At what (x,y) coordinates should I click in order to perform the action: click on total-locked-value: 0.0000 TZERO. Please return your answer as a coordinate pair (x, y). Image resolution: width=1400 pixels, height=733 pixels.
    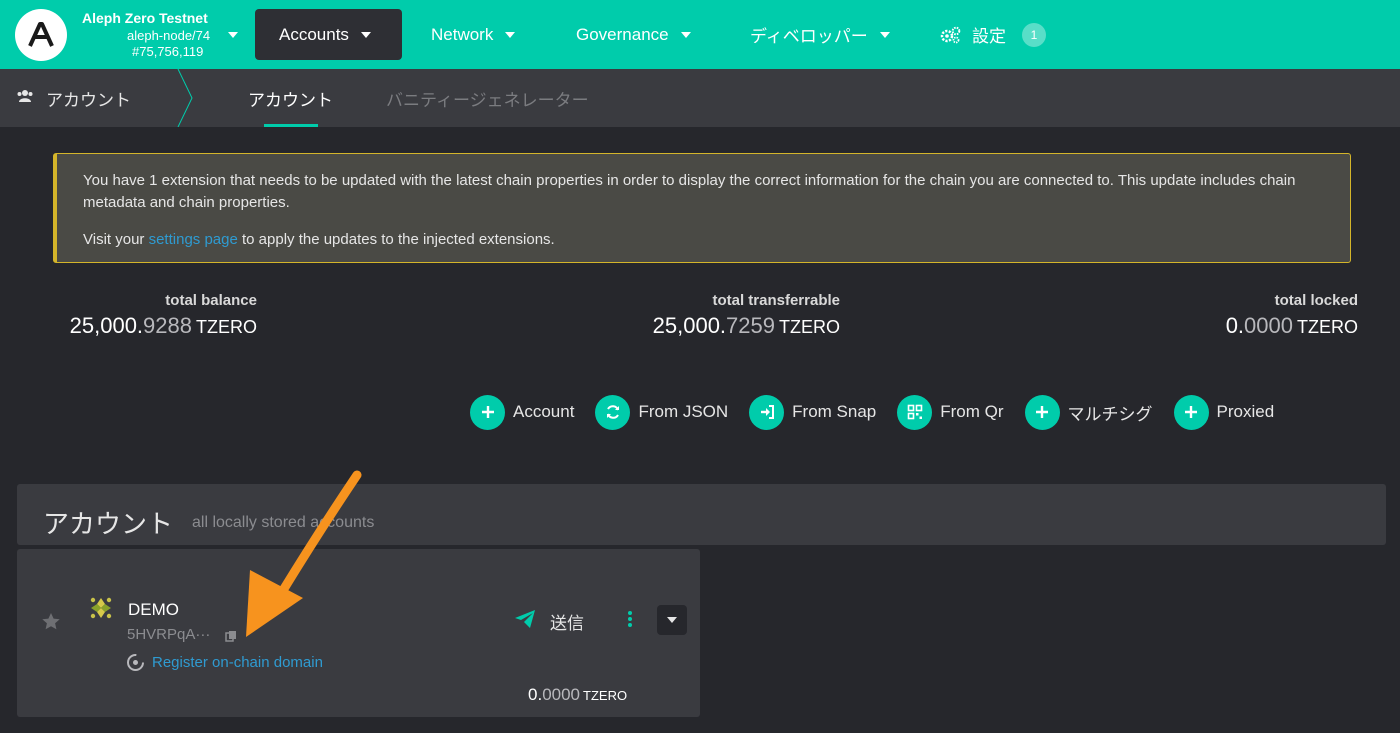
    Looking at the image, I should click on (1292, 326).